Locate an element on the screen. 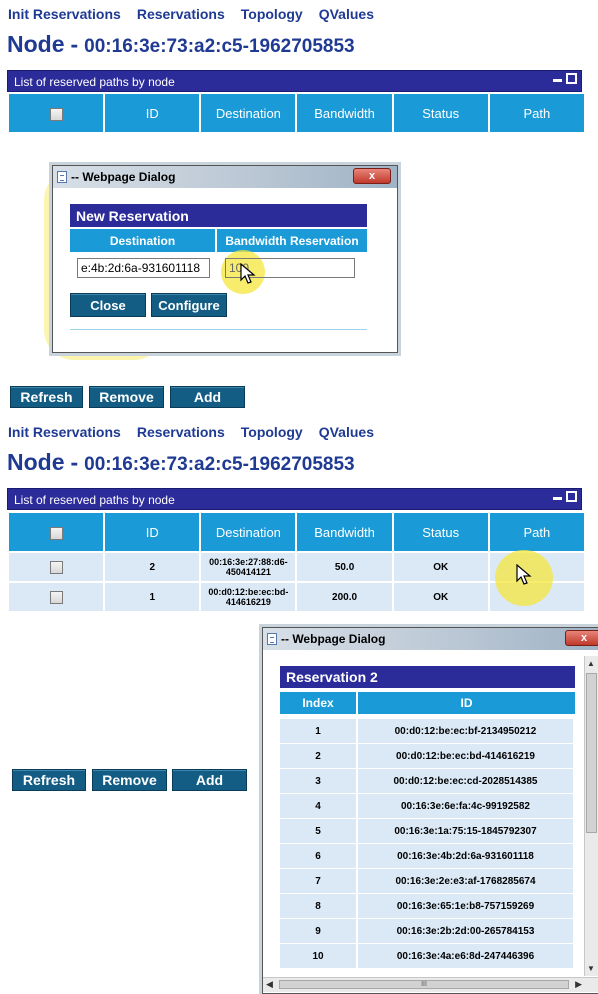  page-icon is located at coordinates (272, 639).